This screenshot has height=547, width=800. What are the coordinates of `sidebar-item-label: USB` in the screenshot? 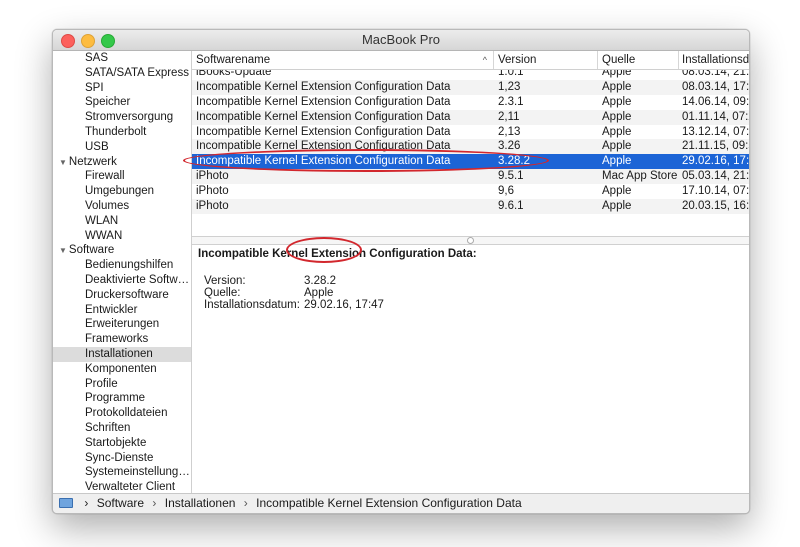 It's located at (97, 146).